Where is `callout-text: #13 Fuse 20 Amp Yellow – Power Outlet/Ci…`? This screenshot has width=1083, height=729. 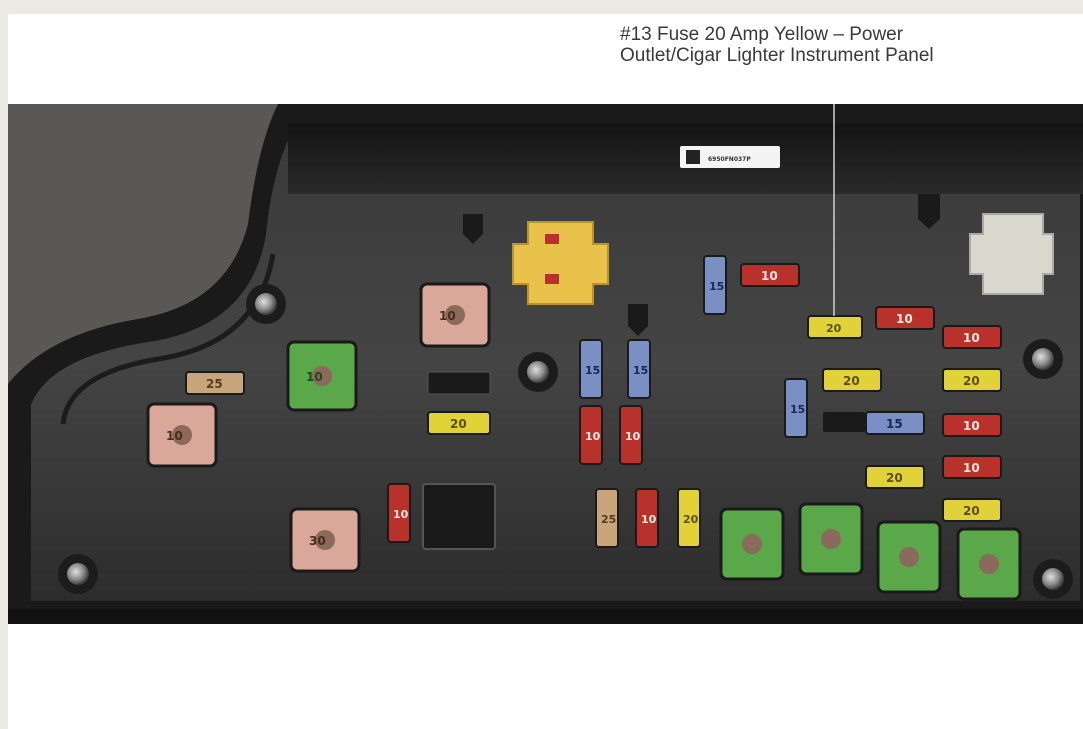
callout-text: #13 Fuse 20 Amp Yellow – Power Outlet/Ci… is located at coordinates (777, 45).